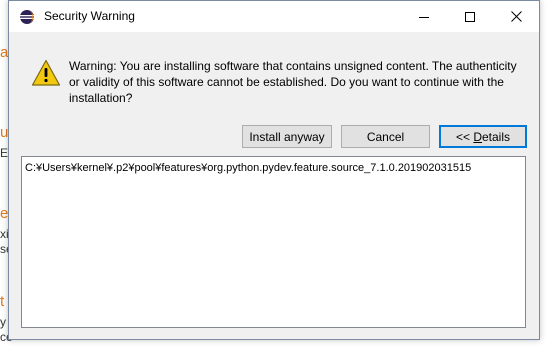 This screenshot has height=348, width=548. I want to click on details-toggle-button: << Details, so click(483, 136).